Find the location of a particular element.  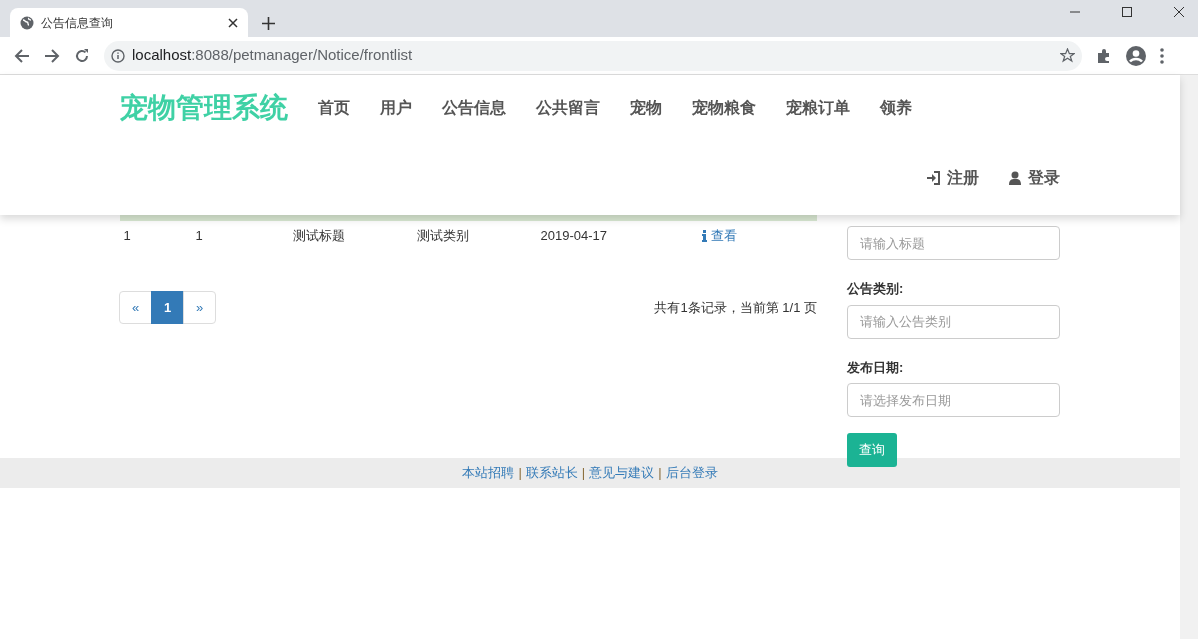

scrollbar is located at coordinates (1189, 357).